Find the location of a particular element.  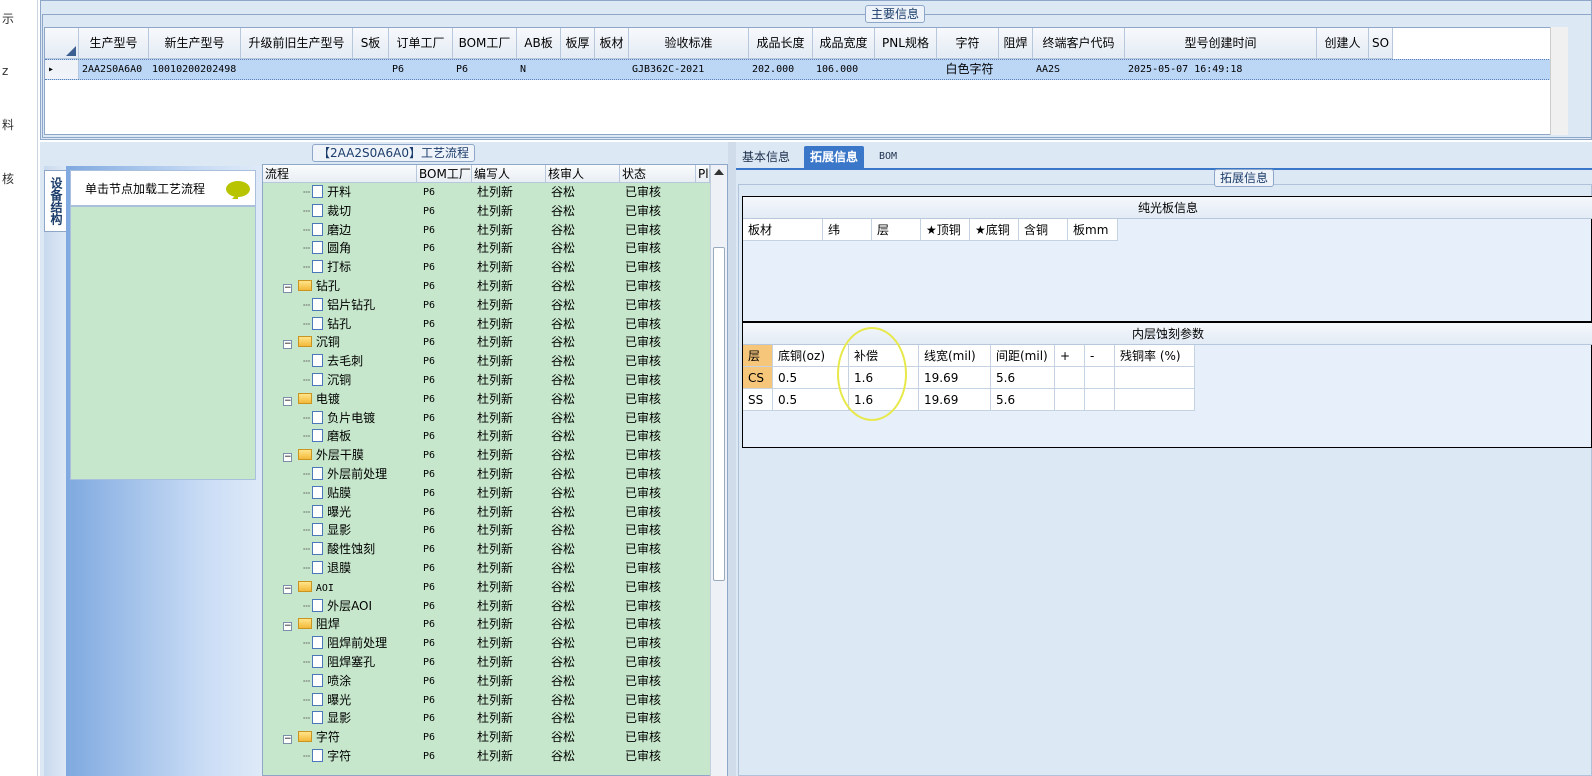

tree-node: ┄ 外层前处理 is located at coordinates (345, 474).